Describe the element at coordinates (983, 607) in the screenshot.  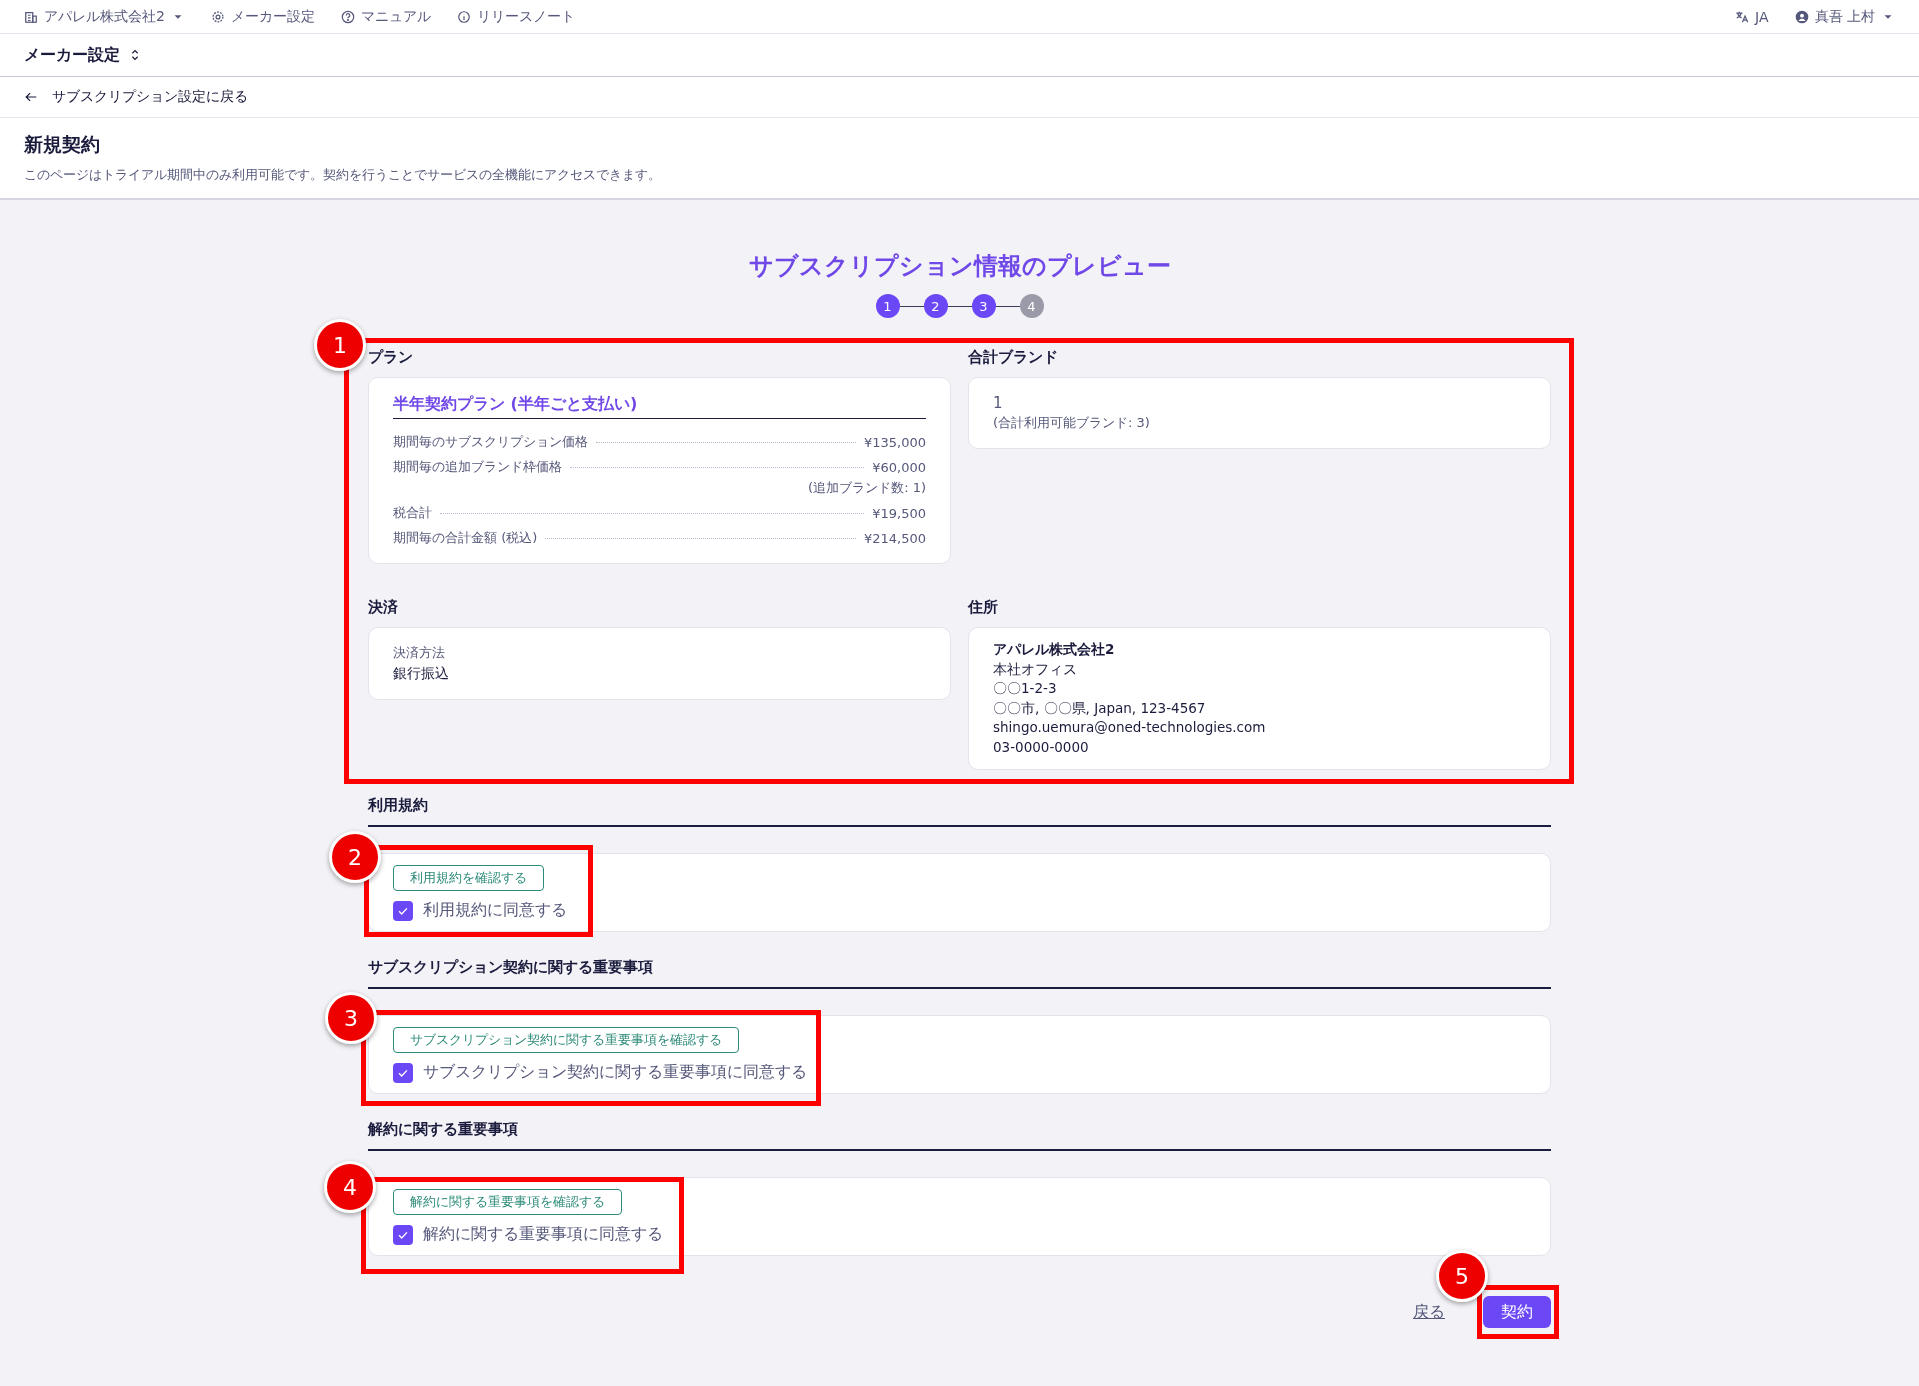
I see `section-heading: 住所` at that location.